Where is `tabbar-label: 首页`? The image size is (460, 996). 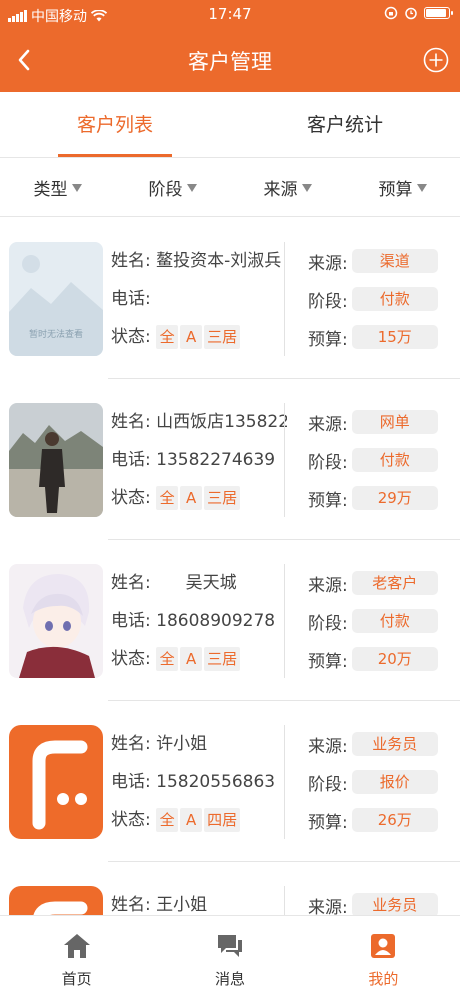 tabbar-label: 首页 is located at coordinates (76, 979).